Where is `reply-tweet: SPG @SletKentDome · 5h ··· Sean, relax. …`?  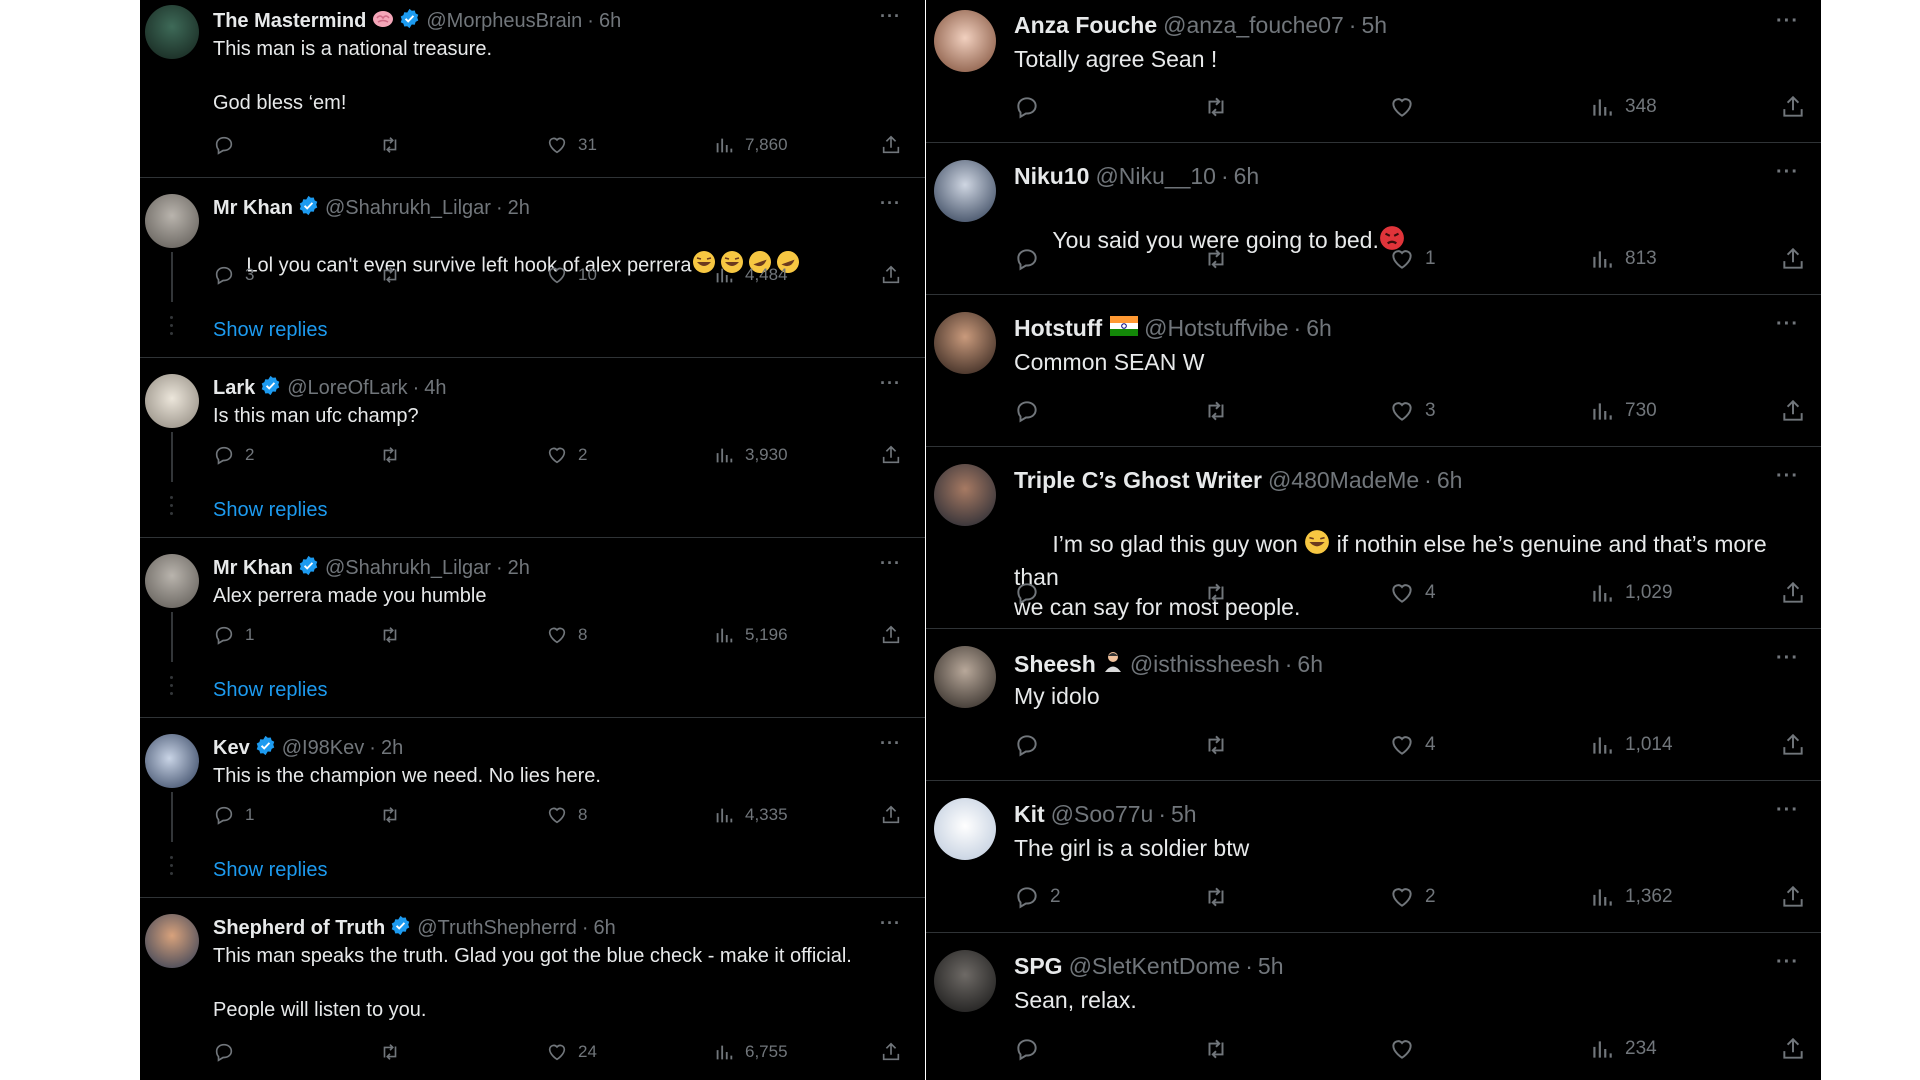
reply-tweet: SPG @SletKentDome · 5h ··· Sean, relax. … is located at coordinates (1373, 1006).